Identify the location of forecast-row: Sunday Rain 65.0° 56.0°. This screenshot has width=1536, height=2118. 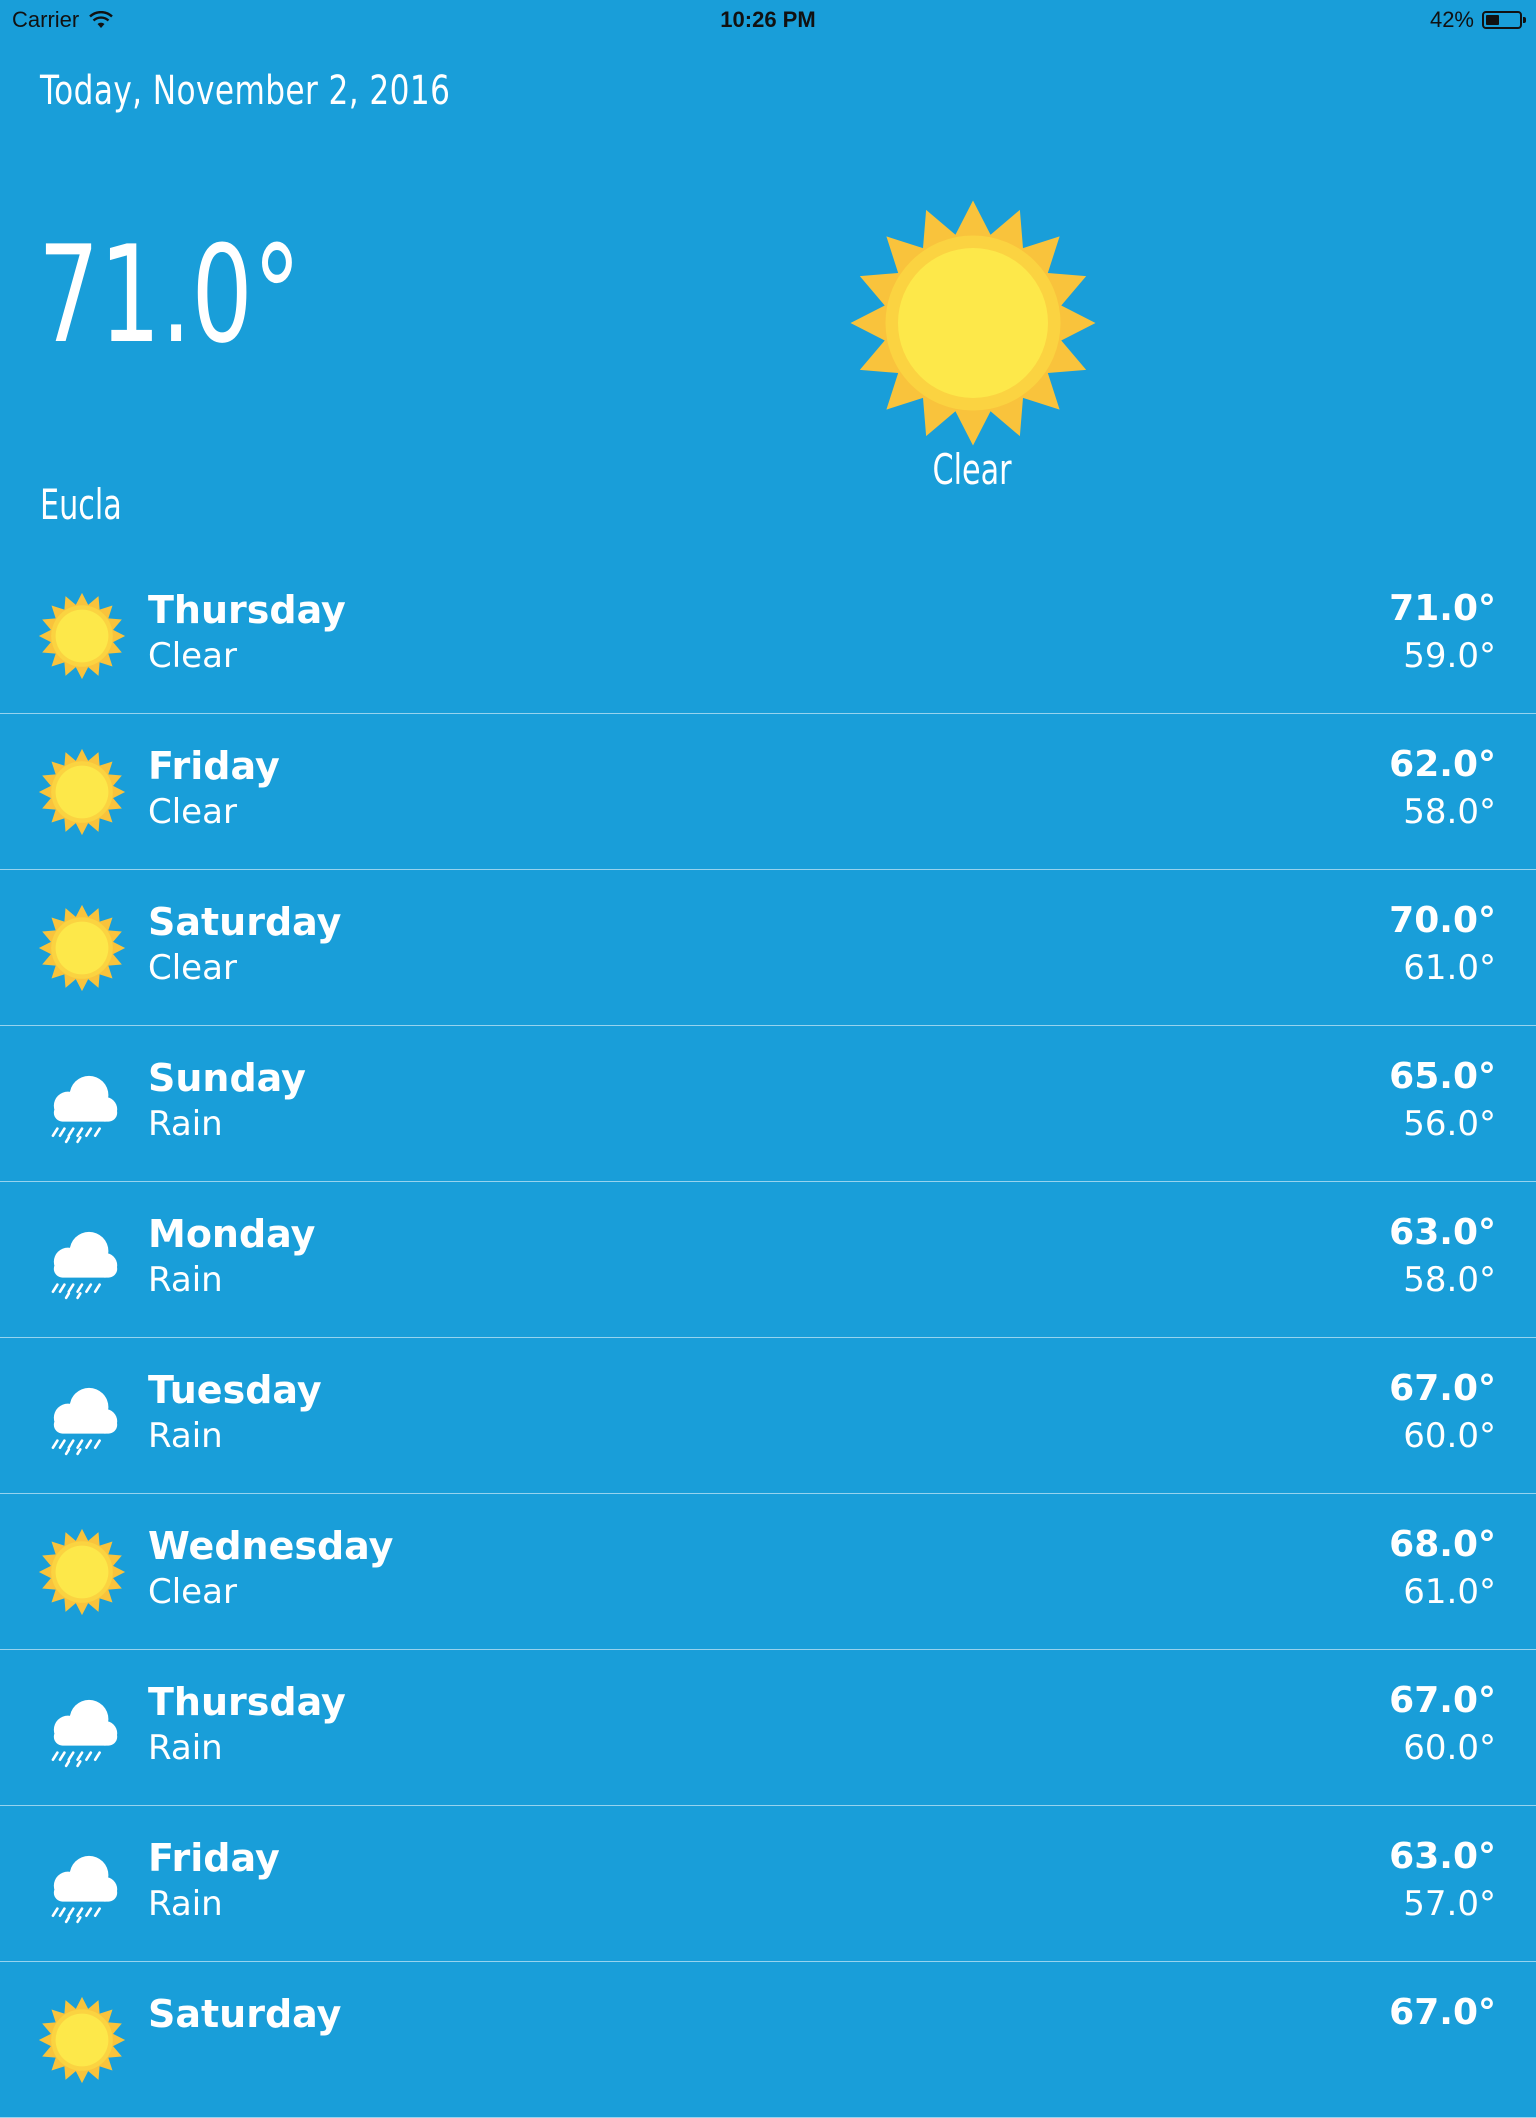
(768, 1104).